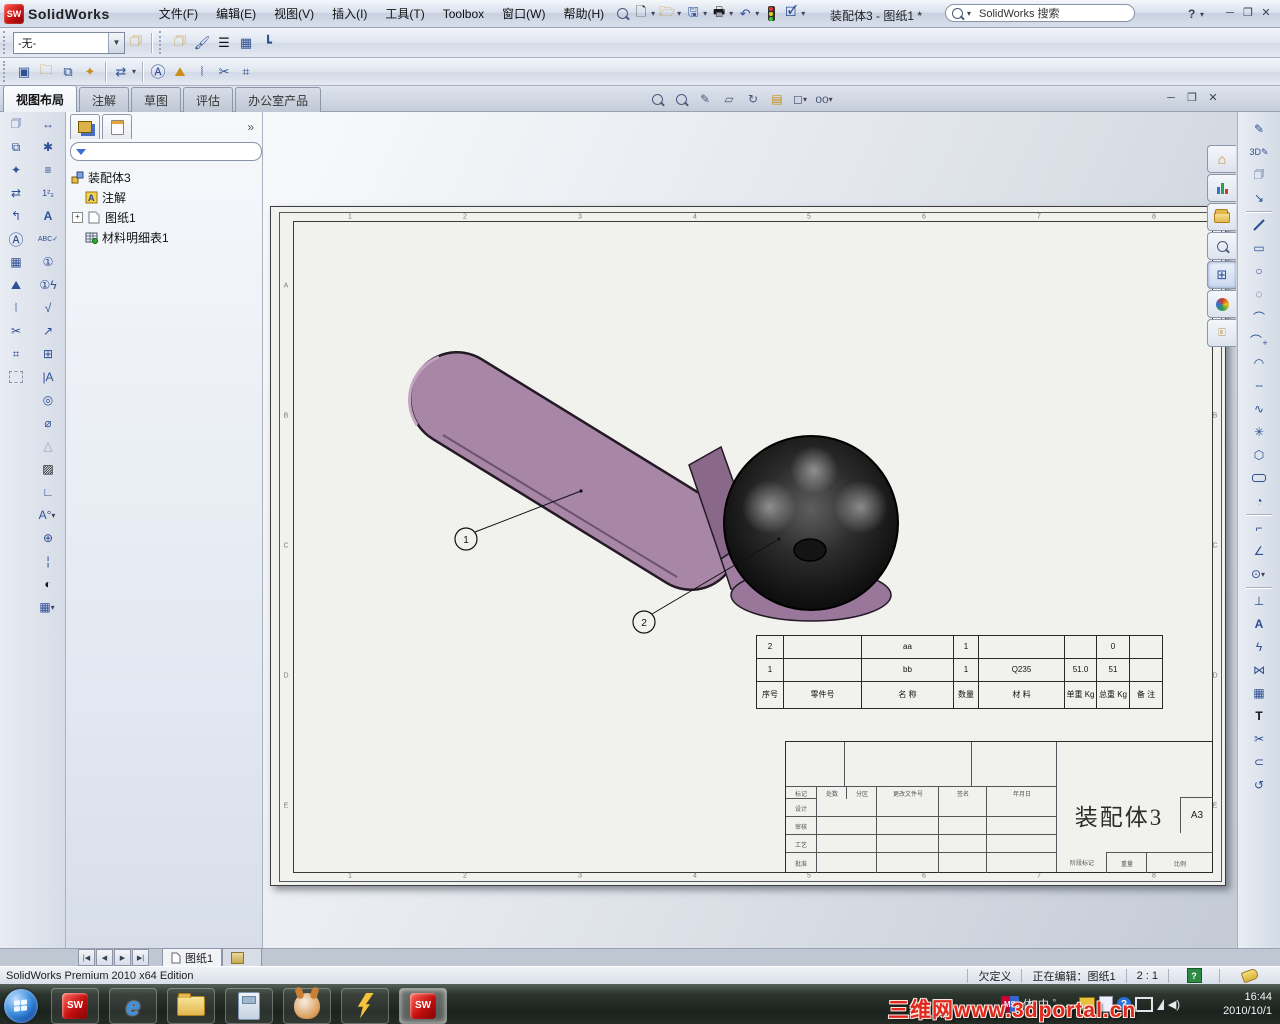  What do you see at coordinates (1221, 333) in the screenshot?
I see `tab-custom-properties: 🗉` at bounding box center [1221, 333].